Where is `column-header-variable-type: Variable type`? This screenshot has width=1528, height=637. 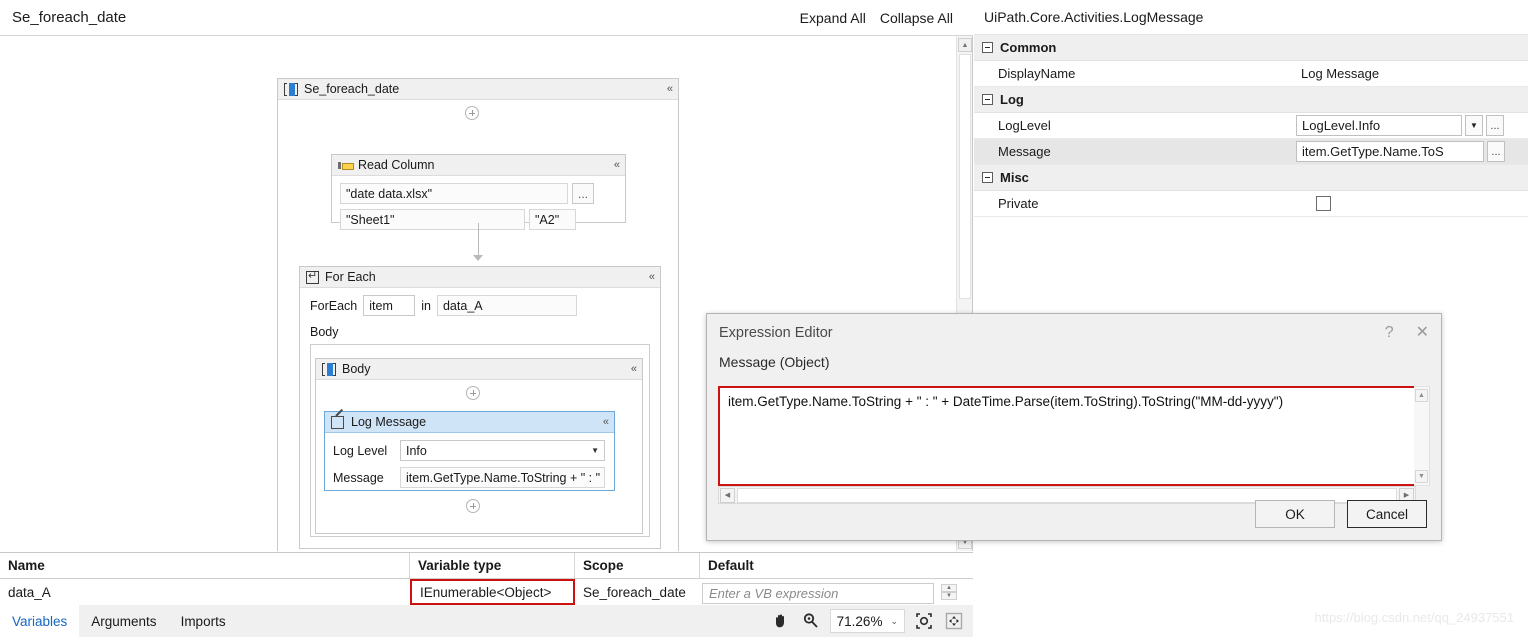 column-header-variable-type: Variable type is located at coordinates (492, 565).